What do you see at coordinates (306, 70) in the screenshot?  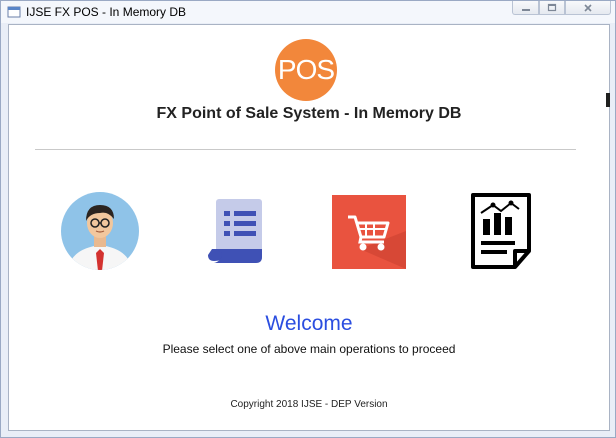 I see `pos-logo: POS` at bounding box center [306, 70].